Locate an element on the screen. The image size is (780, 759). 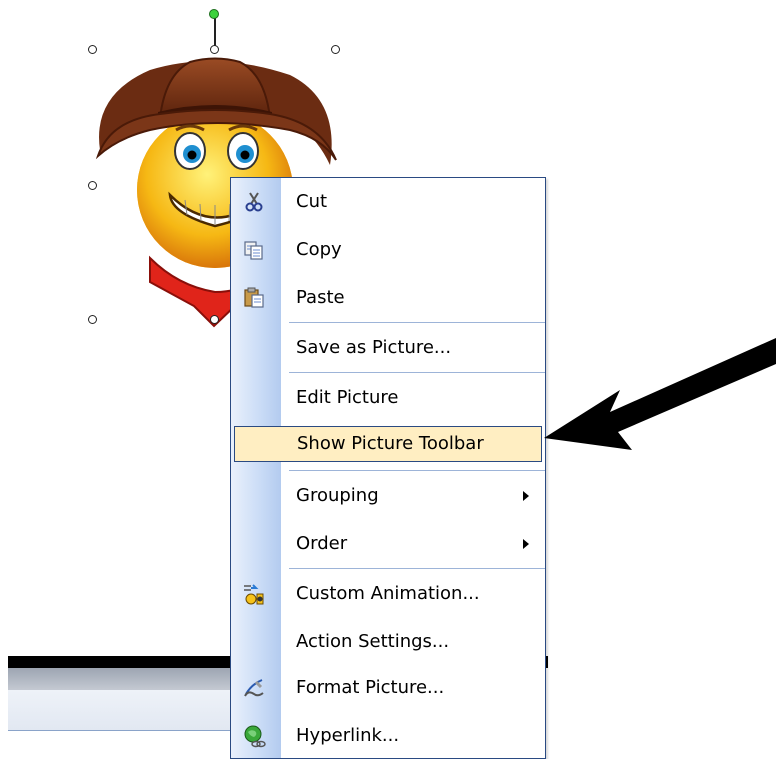
menu-item-order: Order is located at coordinates (388, 544).